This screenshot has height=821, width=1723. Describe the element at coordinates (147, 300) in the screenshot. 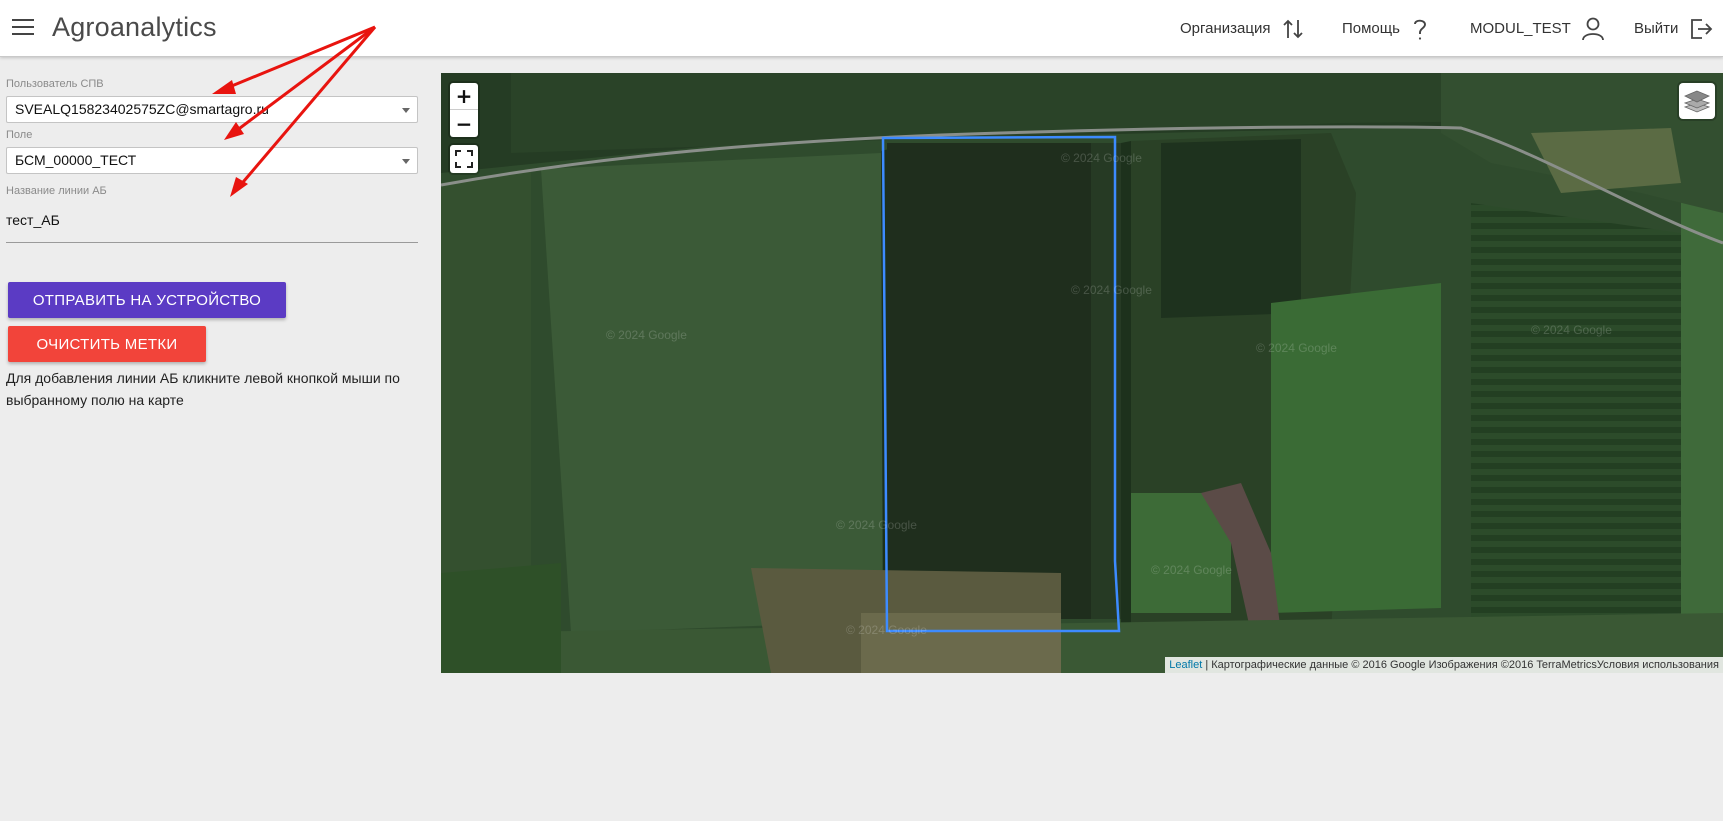

I see `send-to-device-button: ОТПРАВИТЬ НА УСТРОЙСТВО` at that location.